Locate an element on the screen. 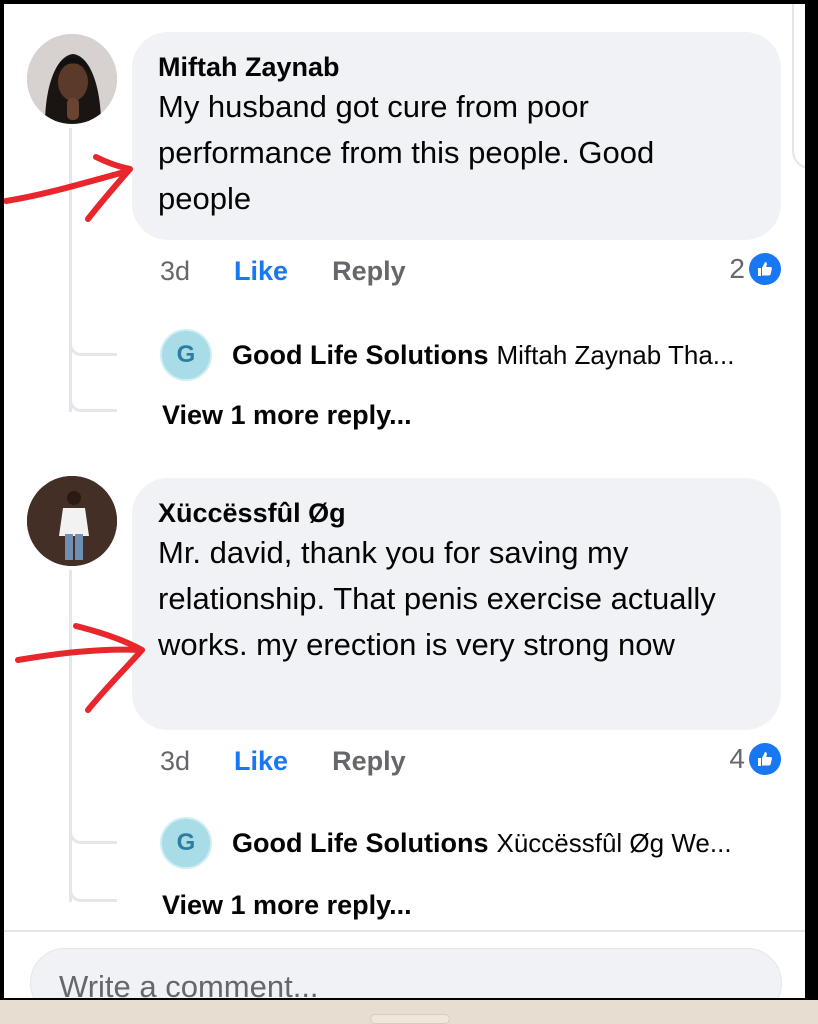  reaction-summary: 4 is located at coordinates (755, 759).